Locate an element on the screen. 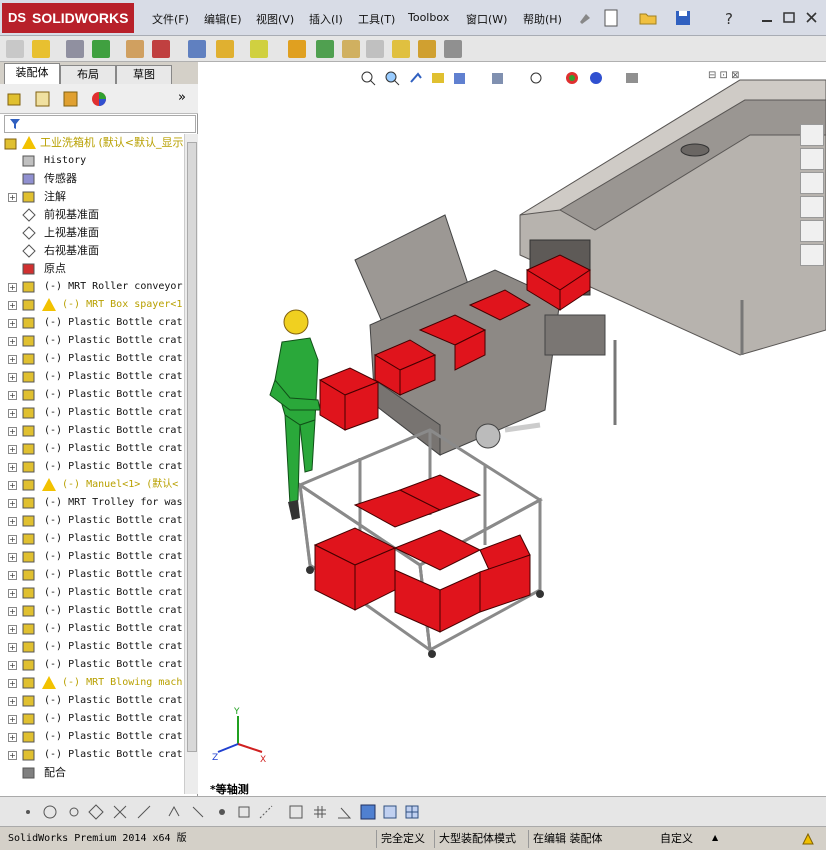  bill-of-materials-icon is located at coordinates (297, 49).